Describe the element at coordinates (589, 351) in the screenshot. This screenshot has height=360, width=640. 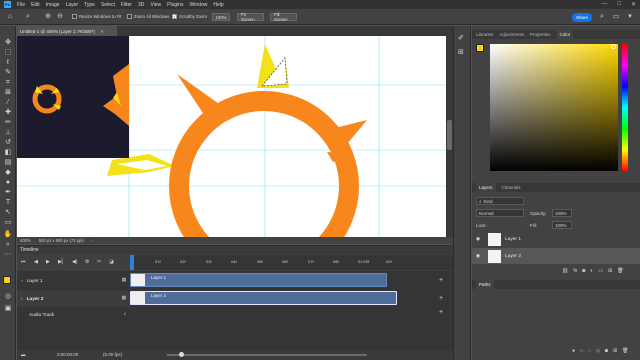
I see `load-selection-icon: ◌` at that location.